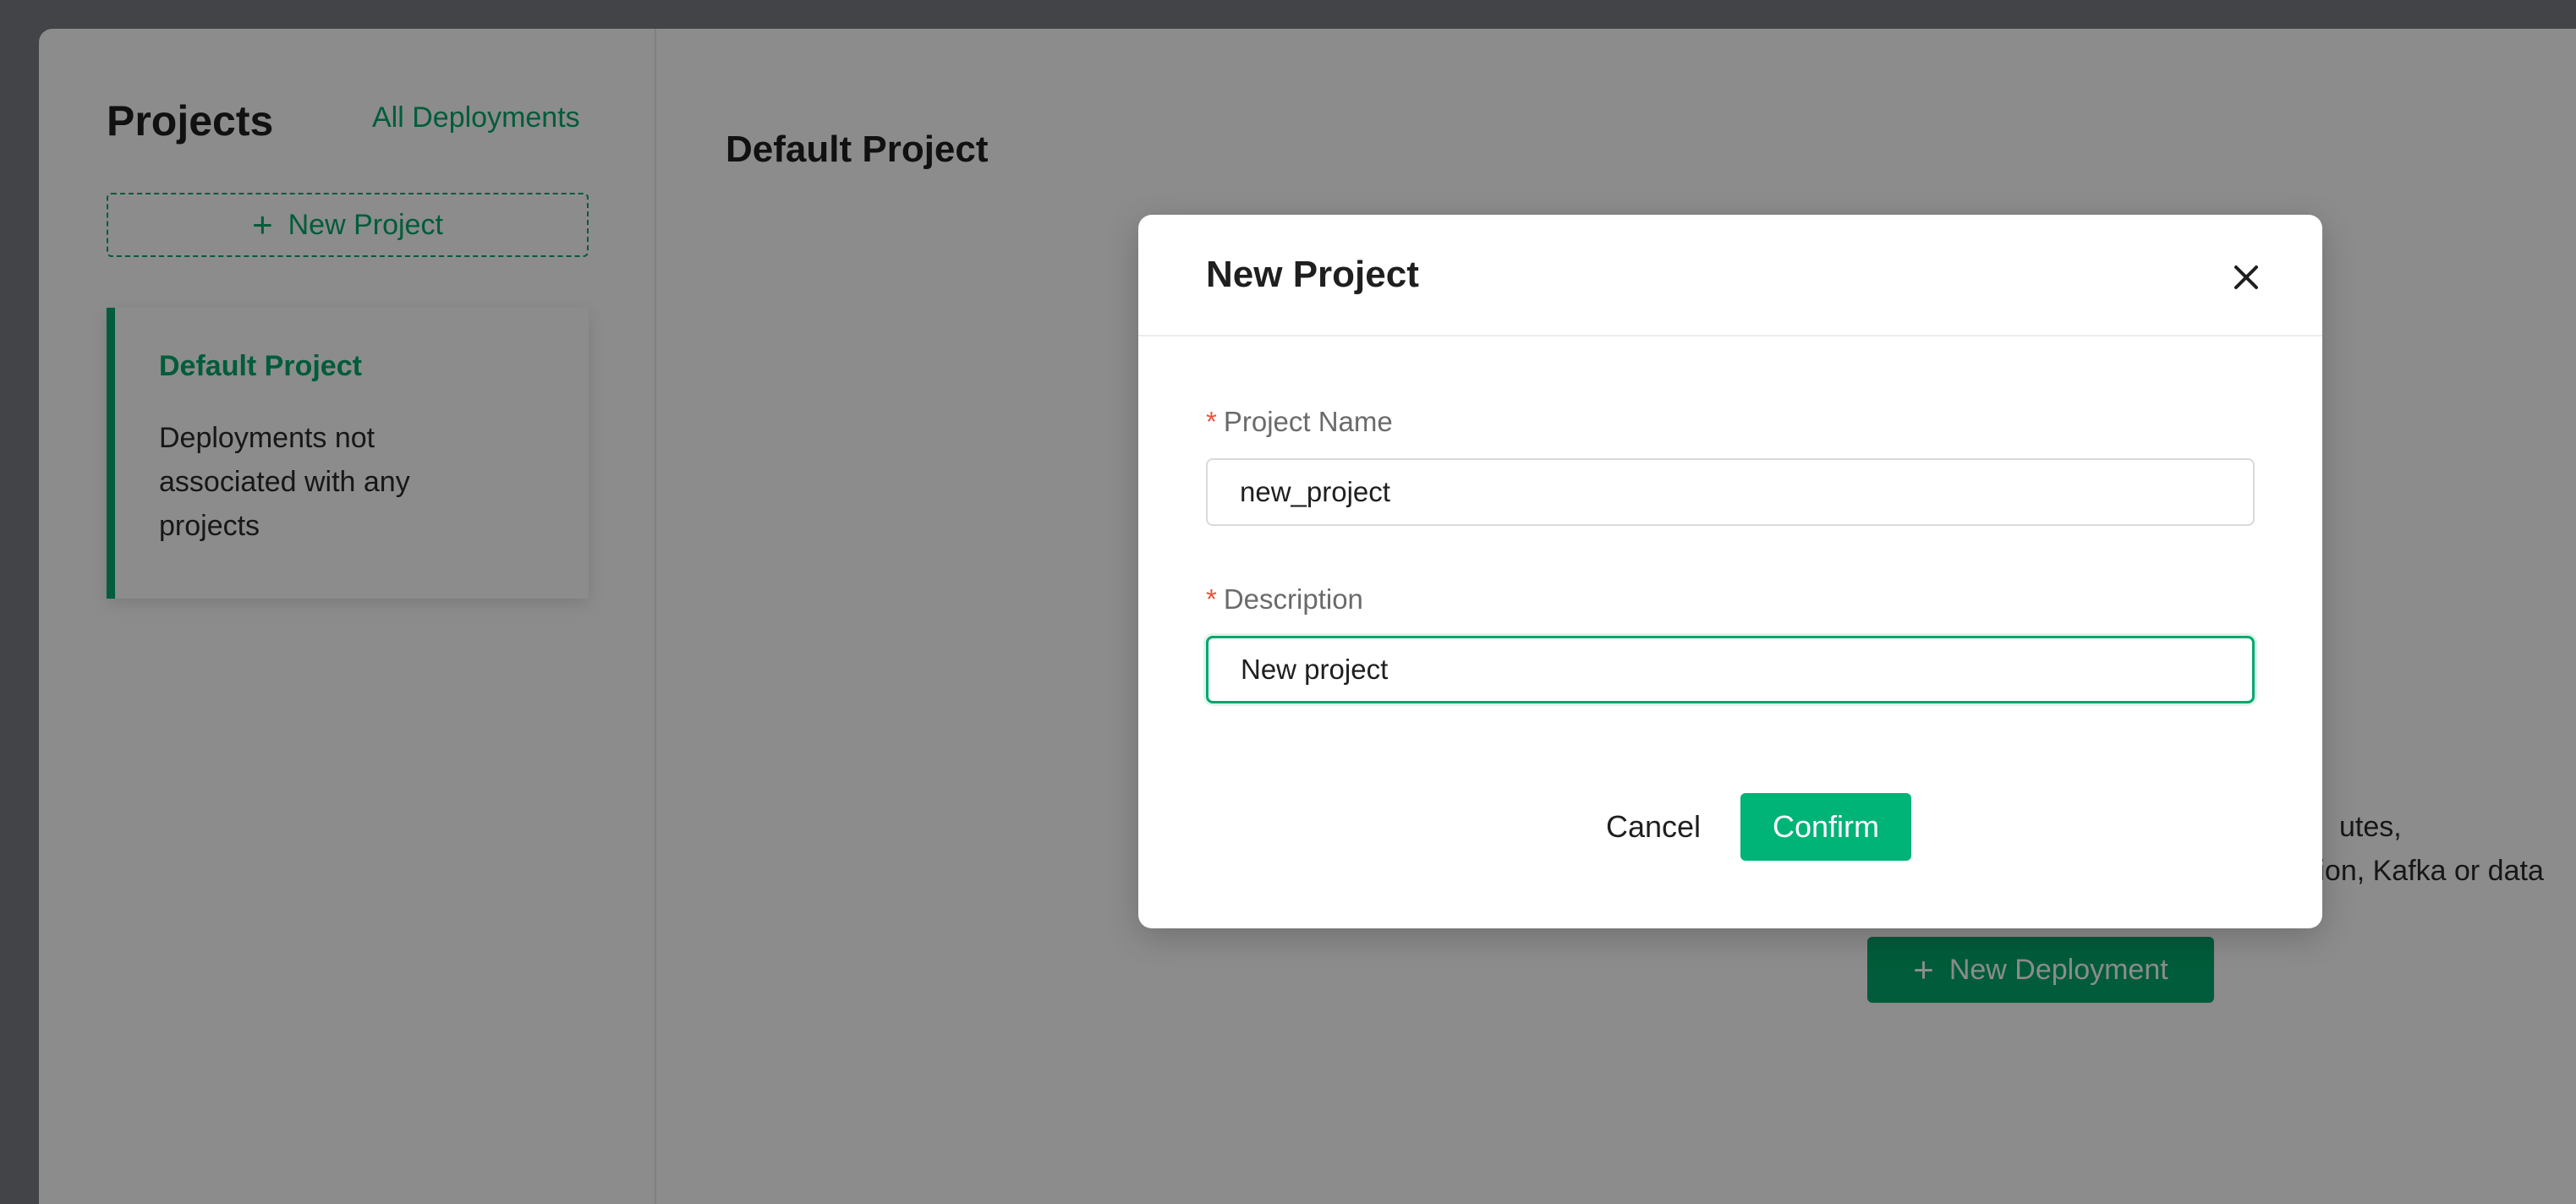  What do you see at coordinates (1730, 276) in the screenshot?
I see `dialog-header: New Project` at bounding box center [1730, 276].